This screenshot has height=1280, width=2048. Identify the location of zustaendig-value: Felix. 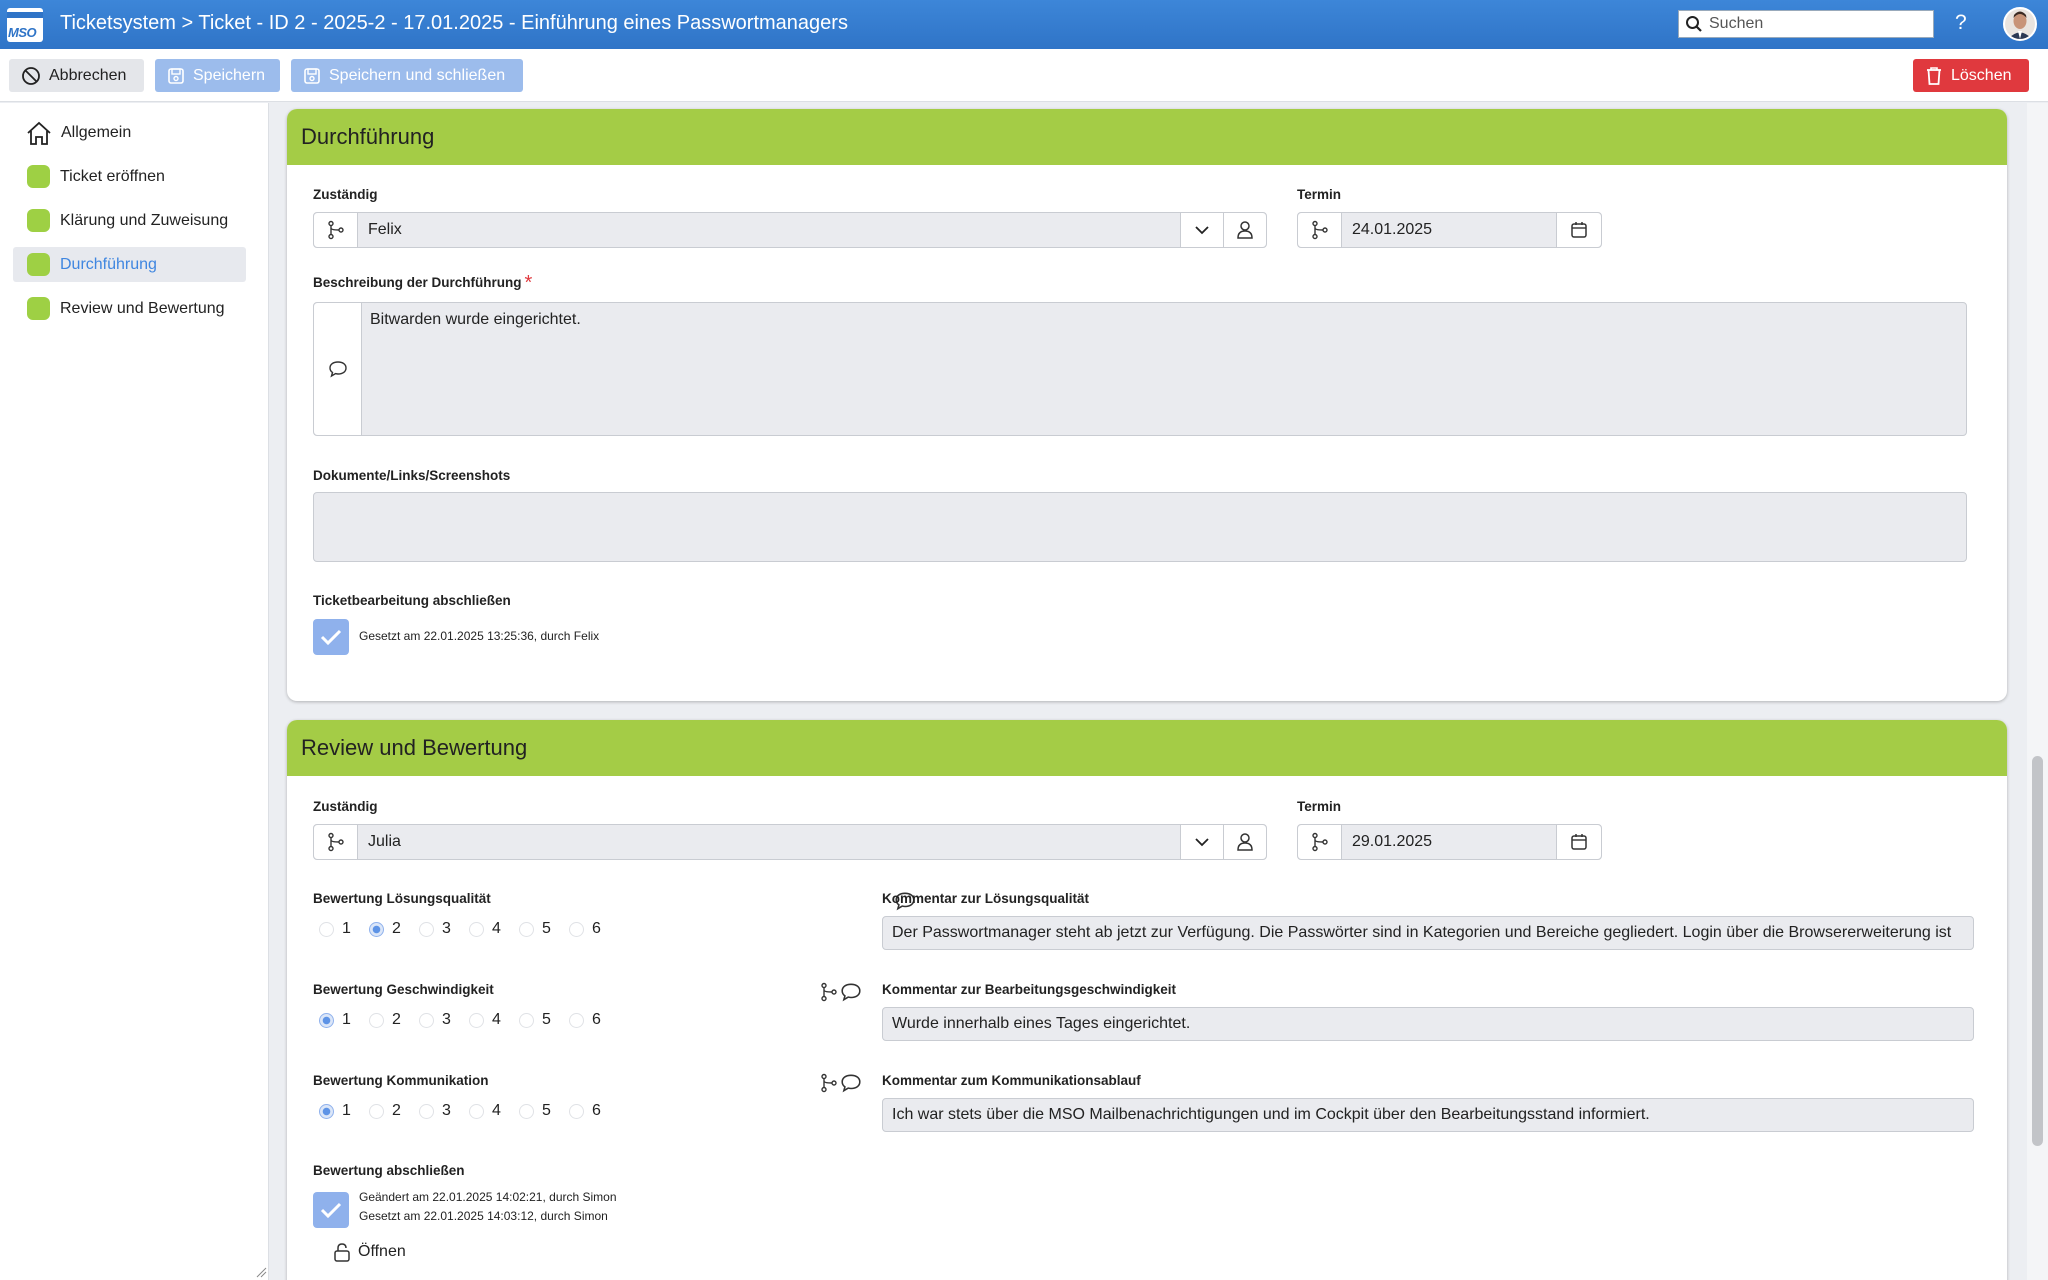
(385, 229).